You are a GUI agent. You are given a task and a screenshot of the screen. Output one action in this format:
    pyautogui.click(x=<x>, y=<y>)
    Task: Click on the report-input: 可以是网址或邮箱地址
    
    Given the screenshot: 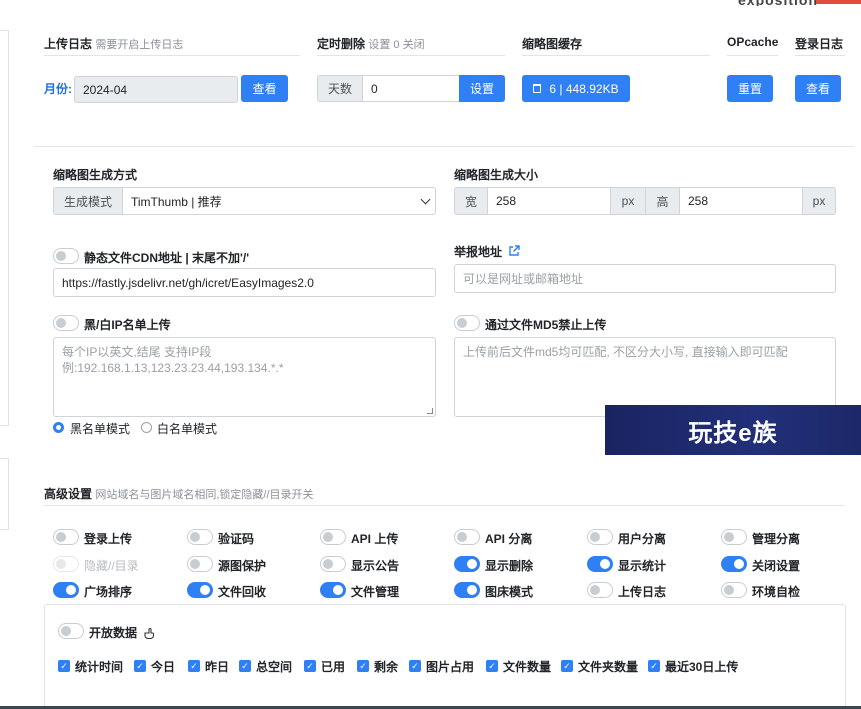 What is the action you would take?
    pyautogui.click(x=645, y=278)
    